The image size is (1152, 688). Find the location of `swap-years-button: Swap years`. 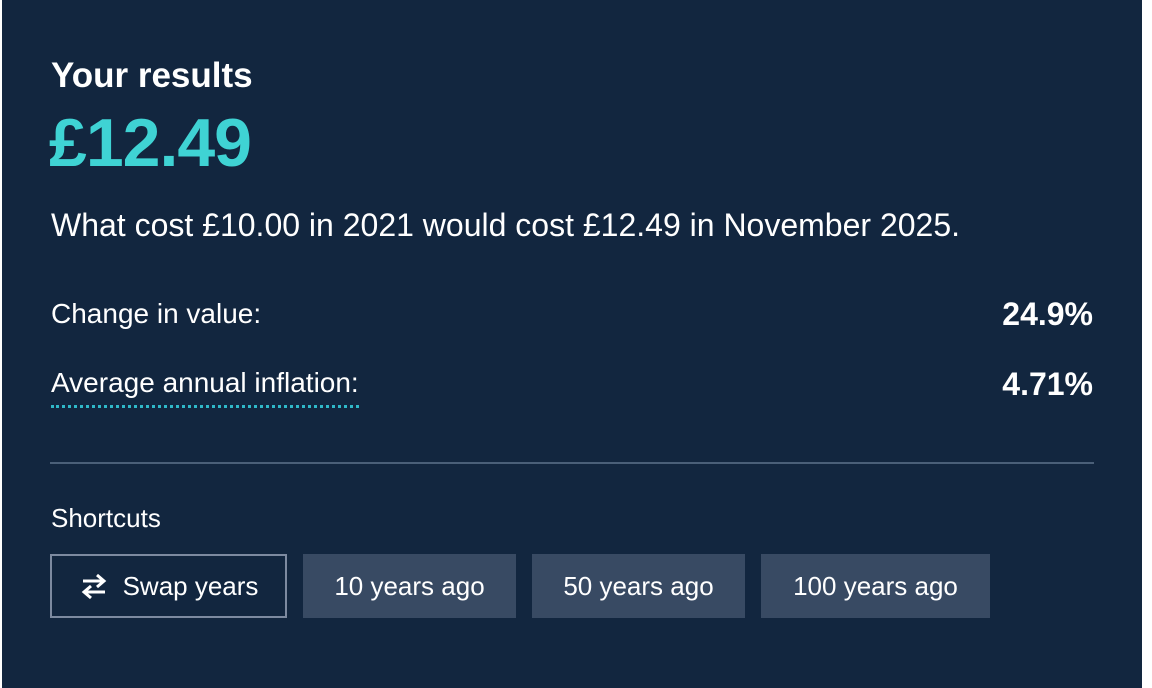

swap-years-button: Swap years is located at coordinates (168, 586).